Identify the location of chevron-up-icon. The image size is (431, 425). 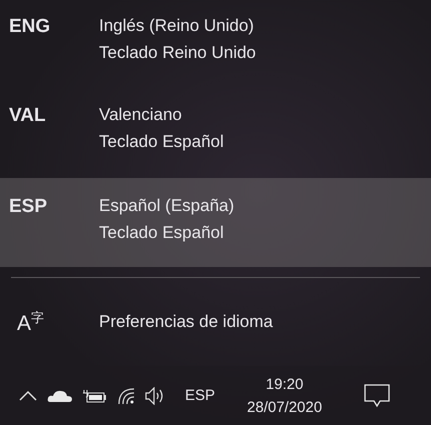
(28, 396).